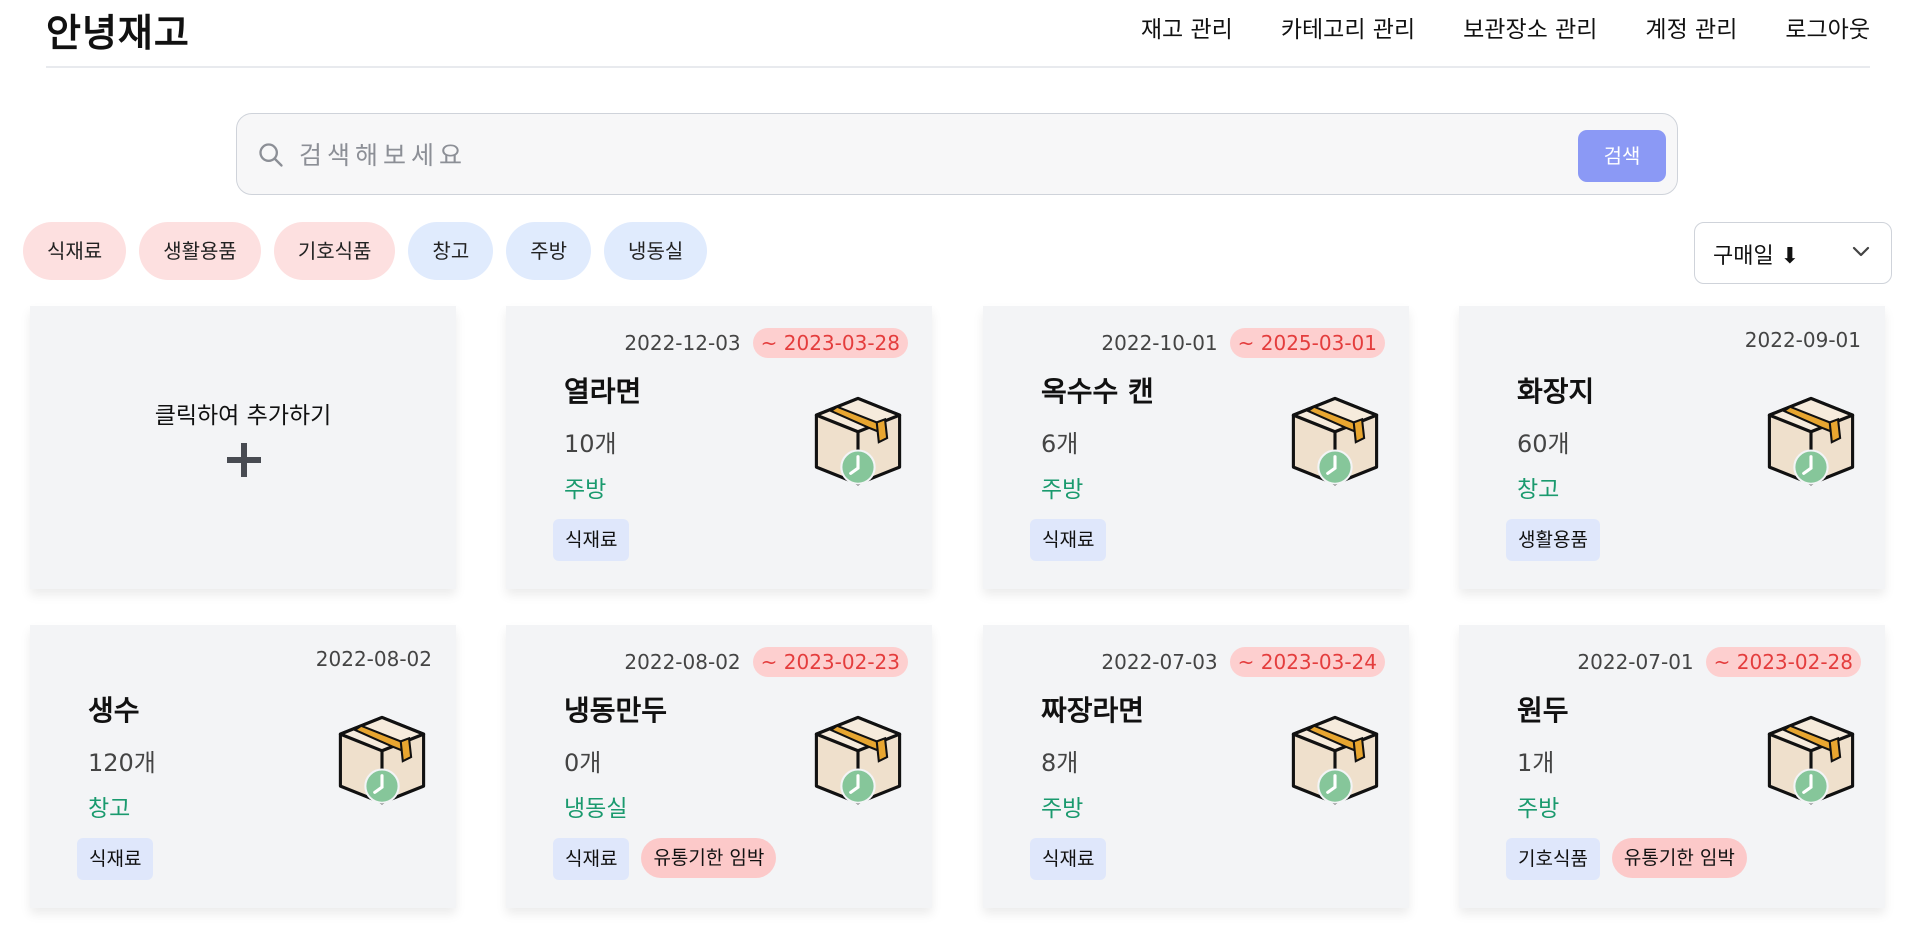 The height and width of the screenshot is (941, 1920). I want to click on filter-chips: 식재료 생활용품 기호식품 창고 주방 냉동실, so click(365, 251).